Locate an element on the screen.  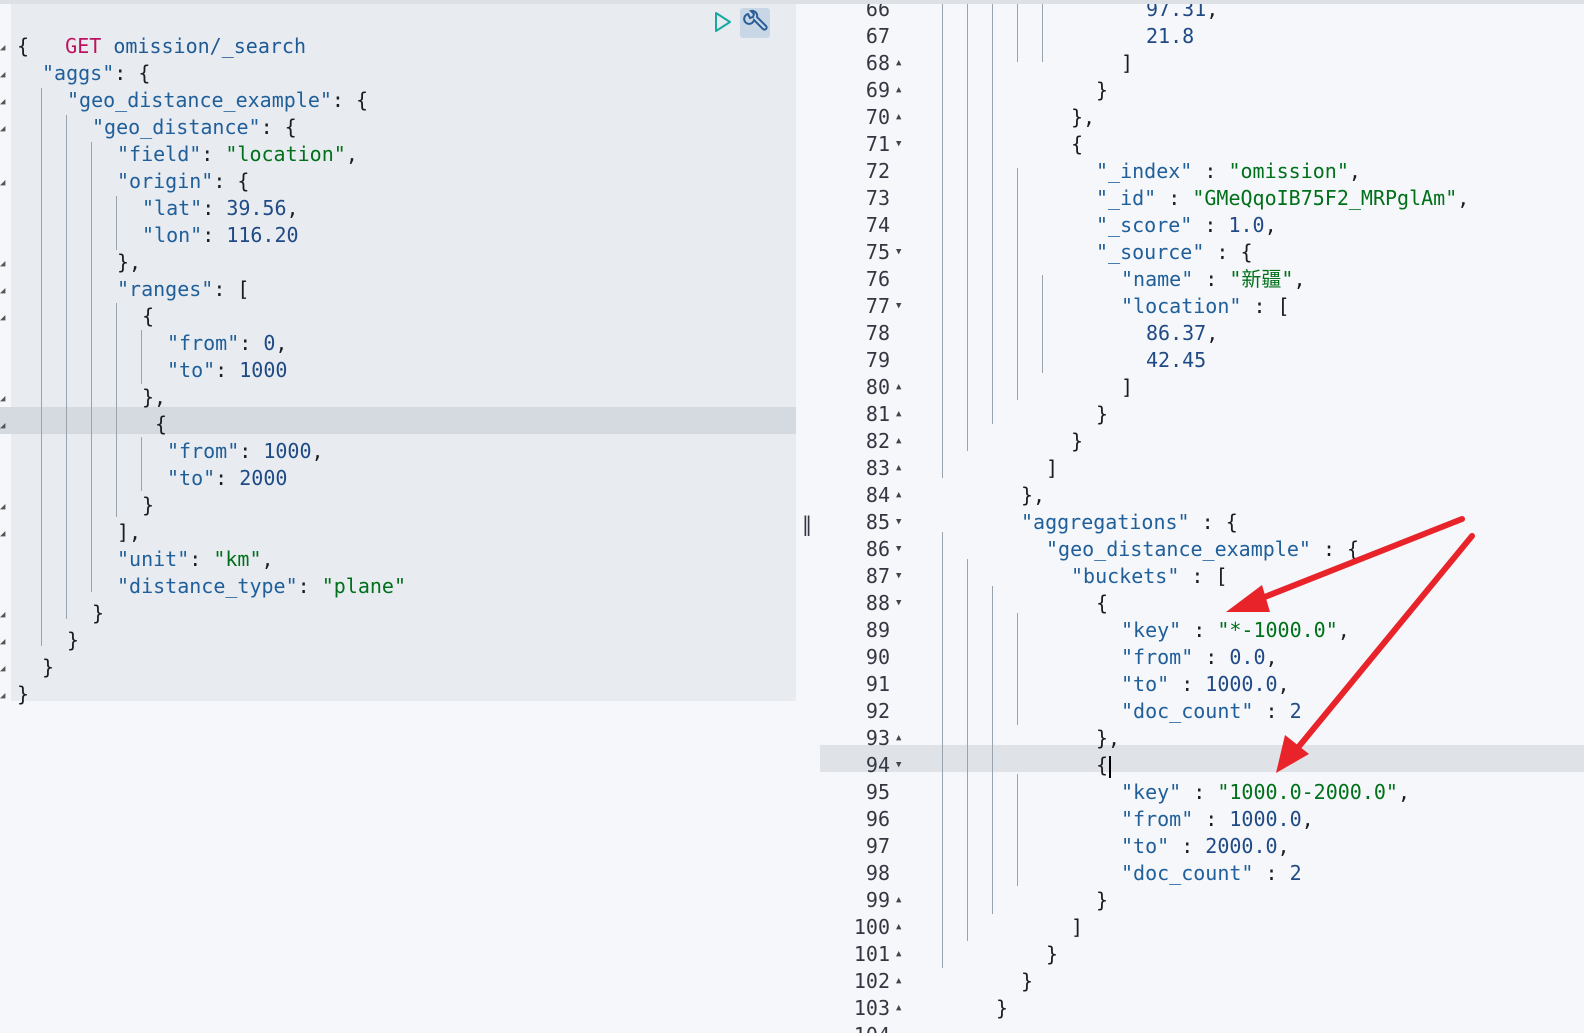
request-code-line: "geo_distance_example": { is located at coordinates (217, 100).